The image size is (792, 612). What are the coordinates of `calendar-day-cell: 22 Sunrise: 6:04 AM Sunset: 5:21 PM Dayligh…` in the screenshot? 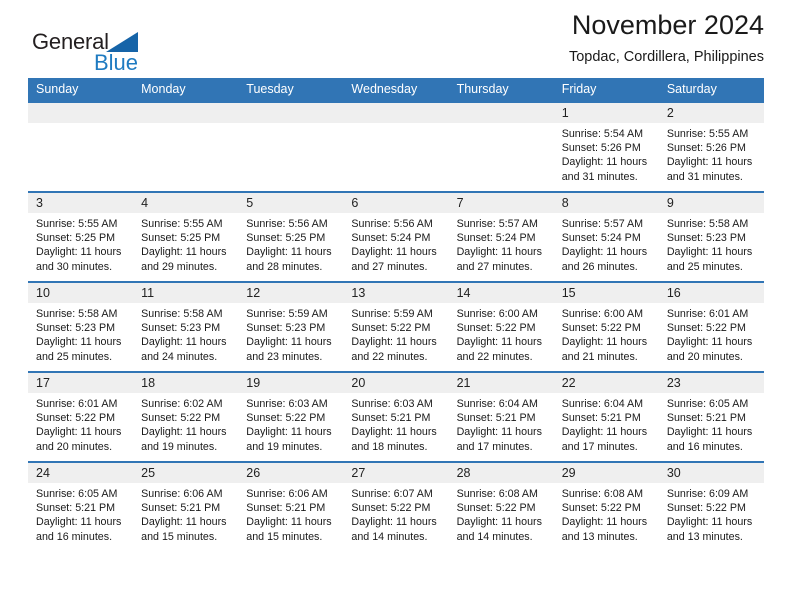 It's located at (606, 416).